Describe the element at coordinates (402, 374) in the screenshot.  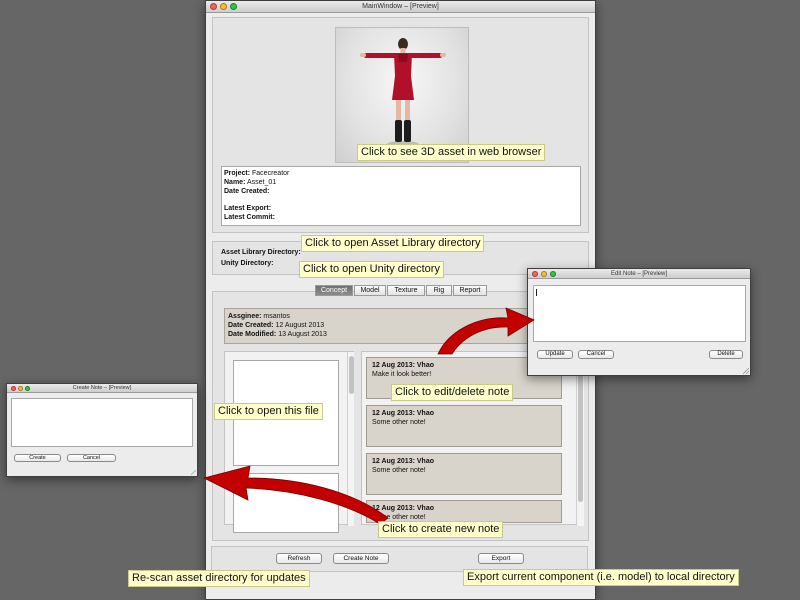
I see `note-body: Make it look better!` at that location.